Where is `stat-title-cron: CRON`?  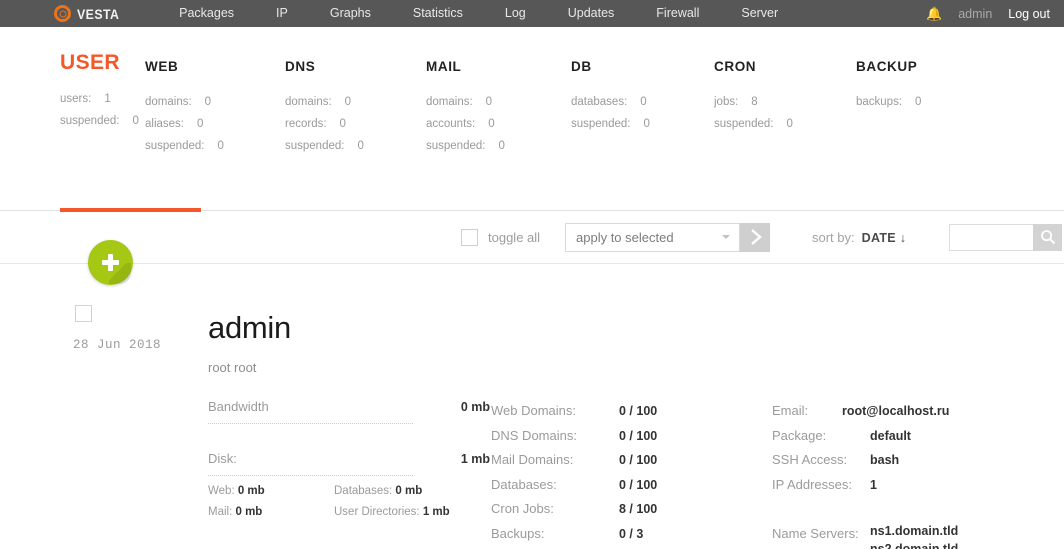
stat-title-cron: CRON is located at coordinates (785, 66).